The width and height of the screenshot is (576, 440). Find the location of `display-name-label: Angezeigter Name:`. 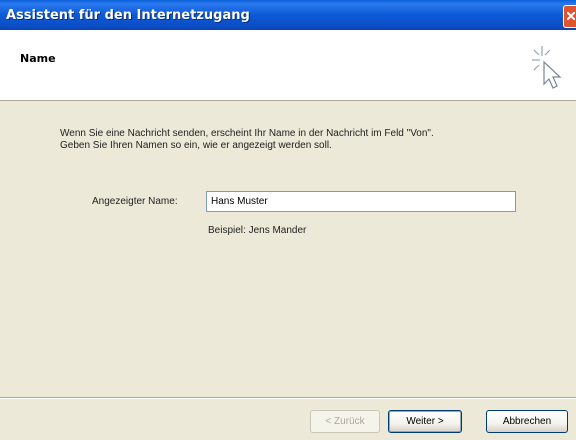

display-name-label: Angezeigter Name: is located at coordinates (135, 201).